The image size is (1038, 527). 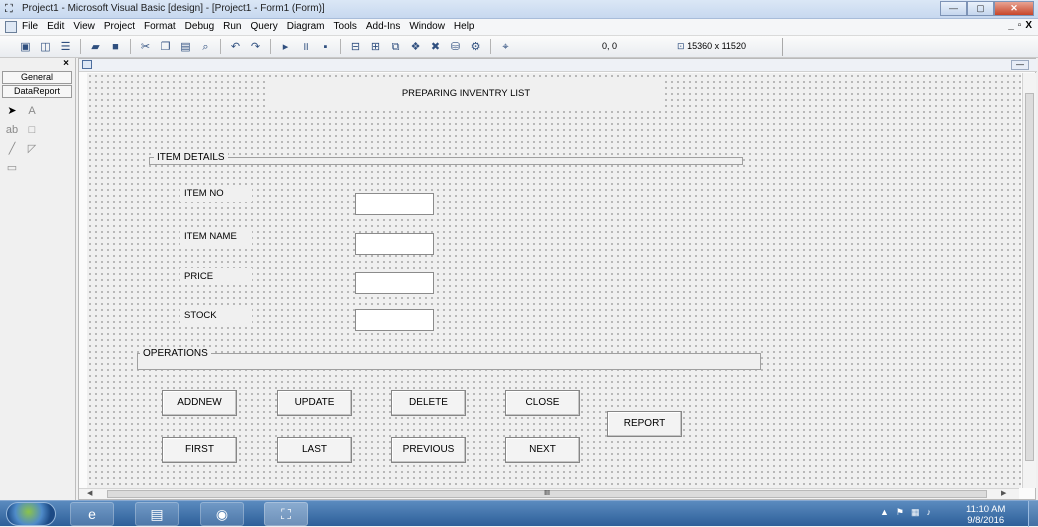 I want to click on action-center-icon: ⚑, so click(x=900, y=512).